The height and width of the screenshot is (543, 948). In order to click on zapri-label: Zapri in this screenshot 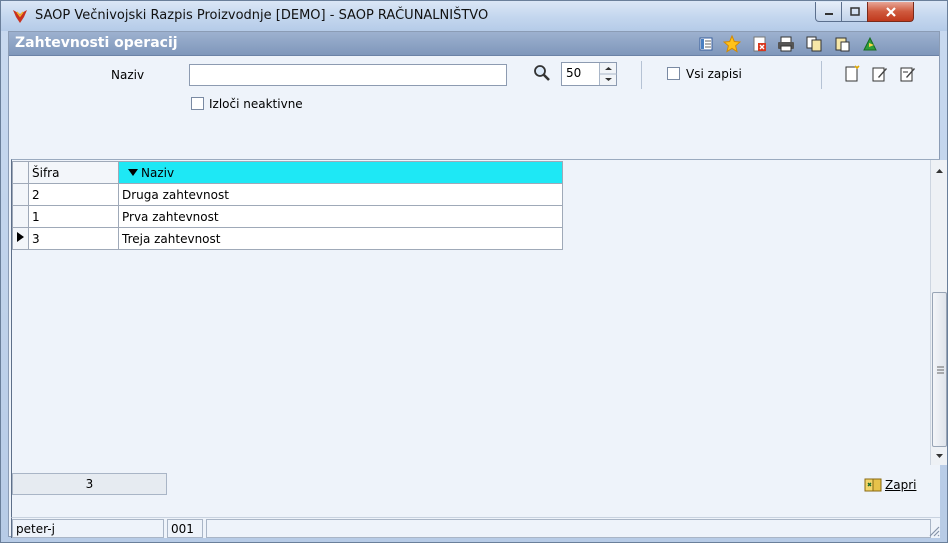, I will do `click(901, 485)`.